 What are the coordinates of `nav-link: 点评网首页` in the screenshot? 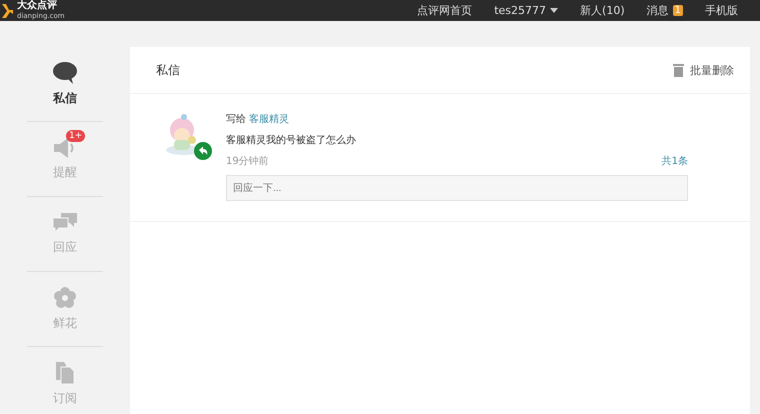 It's located at (444, 10).